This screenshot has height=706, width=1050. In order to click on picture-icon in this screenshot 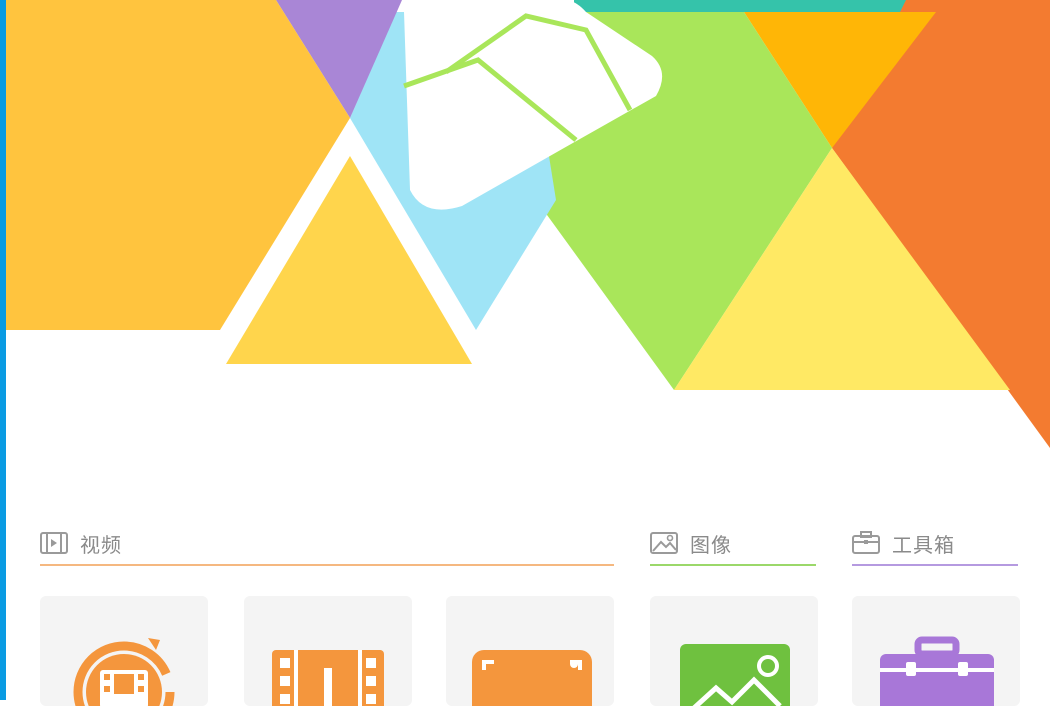, I will do `click(664, 543)`.